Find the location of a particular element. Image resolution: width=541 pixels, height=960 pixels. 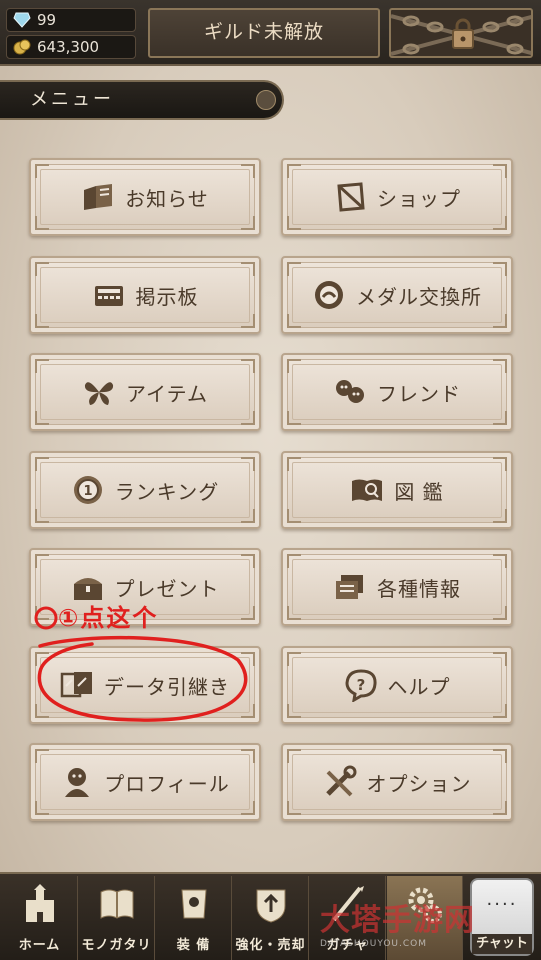

menu-button-medal-exchange: メダル交換所 is located at coordinates (397, 295).